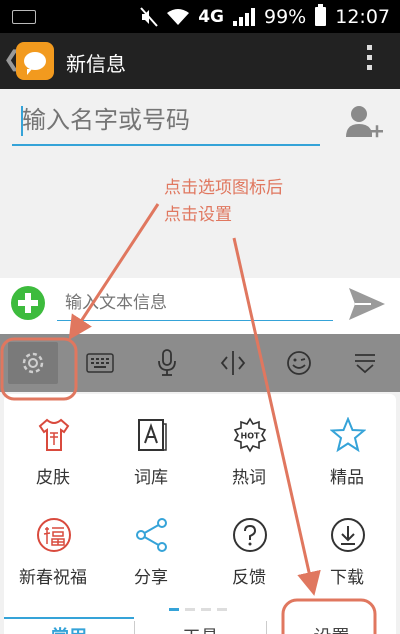 The width and height of the screenshot is (400, 634). I want to click on tab-tools: 工具, so click(200, 628).